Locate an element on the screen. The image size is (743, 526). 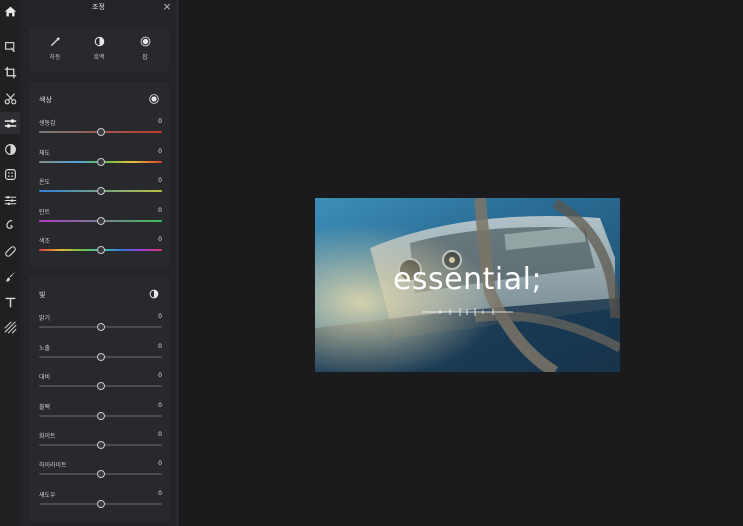
slider-tint: 틴트 0 is located at coordinates (100, 217).